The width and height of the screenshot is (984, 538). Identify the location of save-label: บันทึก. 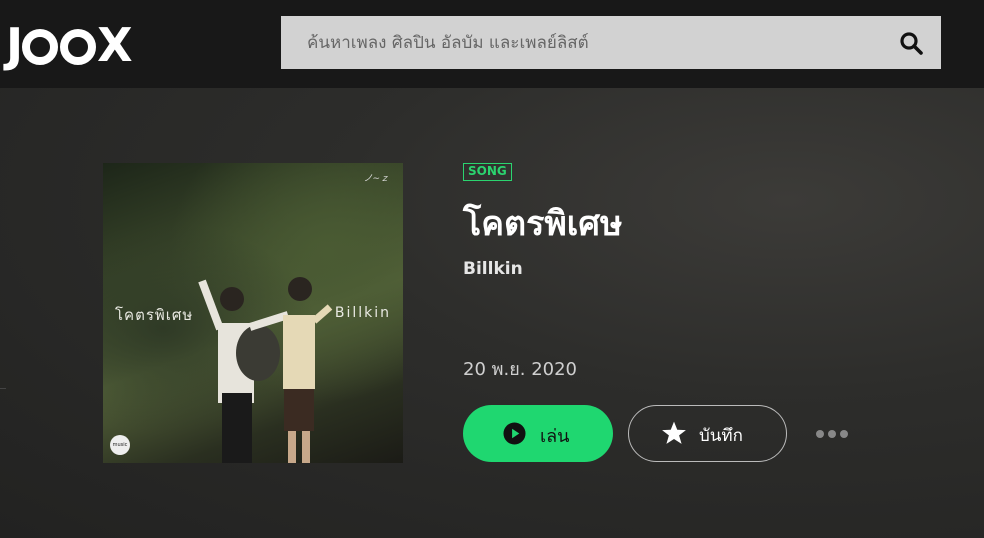
(721, 436).